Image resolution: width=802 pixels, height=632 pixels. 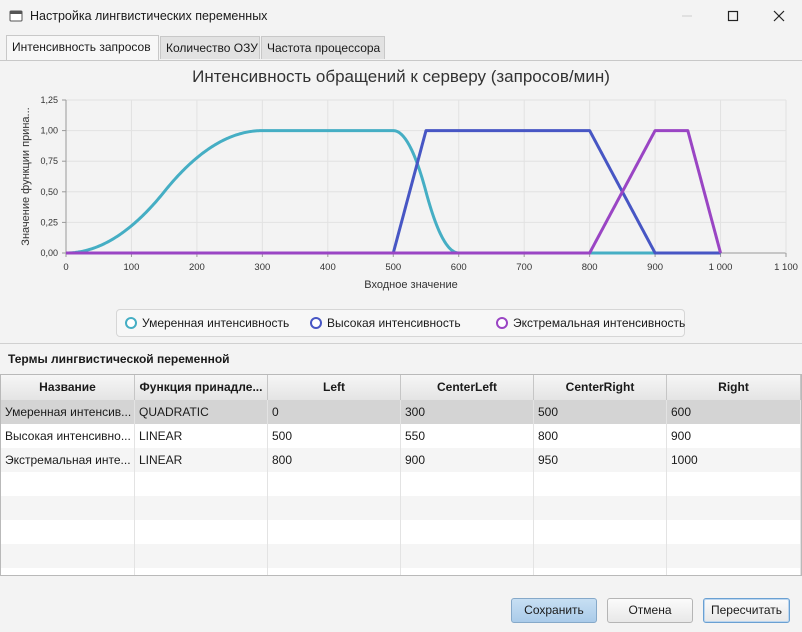 What do you see at coordinates (467, 436) in the screenshot?
I see `cell-centerleft: 550` at bounding box center [467, 436].